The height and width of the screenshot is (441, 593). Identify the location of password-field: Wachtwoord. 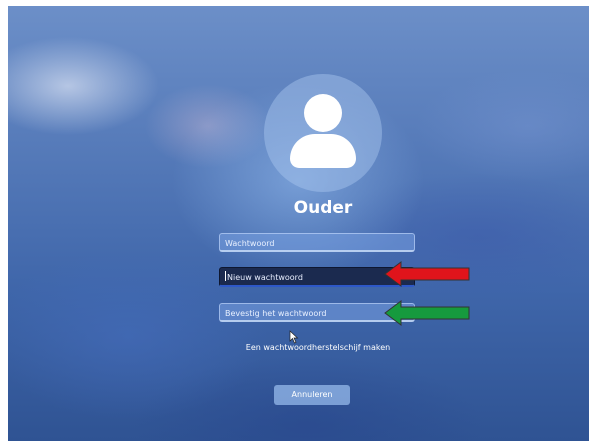
(317, 242).